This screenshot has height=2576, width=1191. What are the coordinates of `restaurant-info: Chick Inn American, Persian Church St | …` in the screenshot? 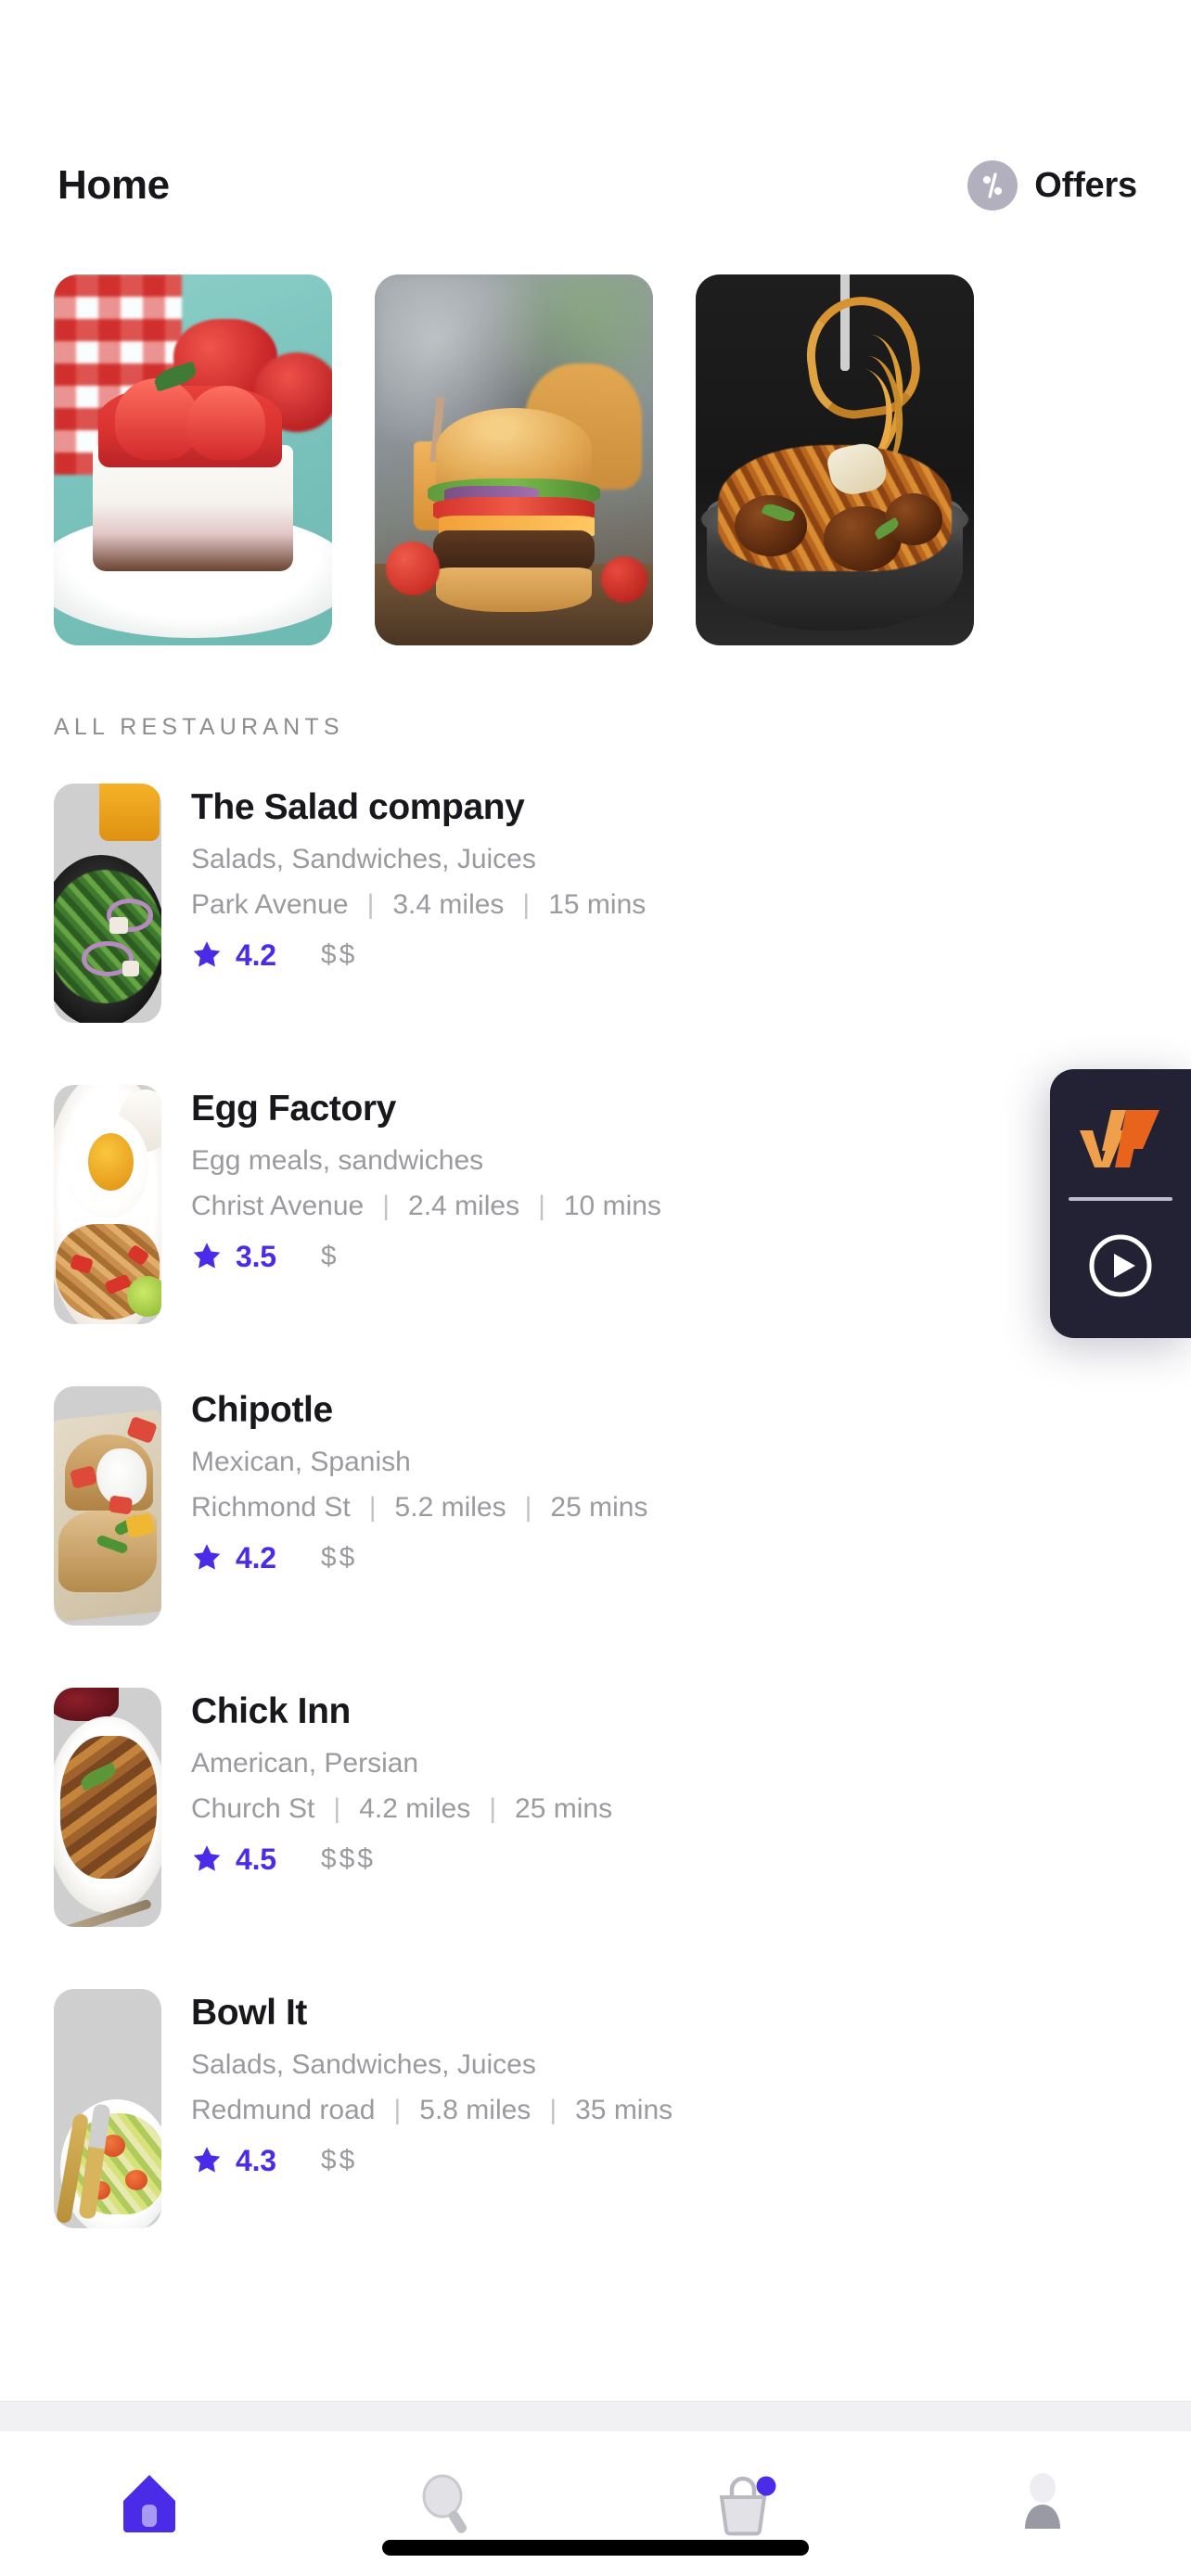 It's located at (664, 1782).